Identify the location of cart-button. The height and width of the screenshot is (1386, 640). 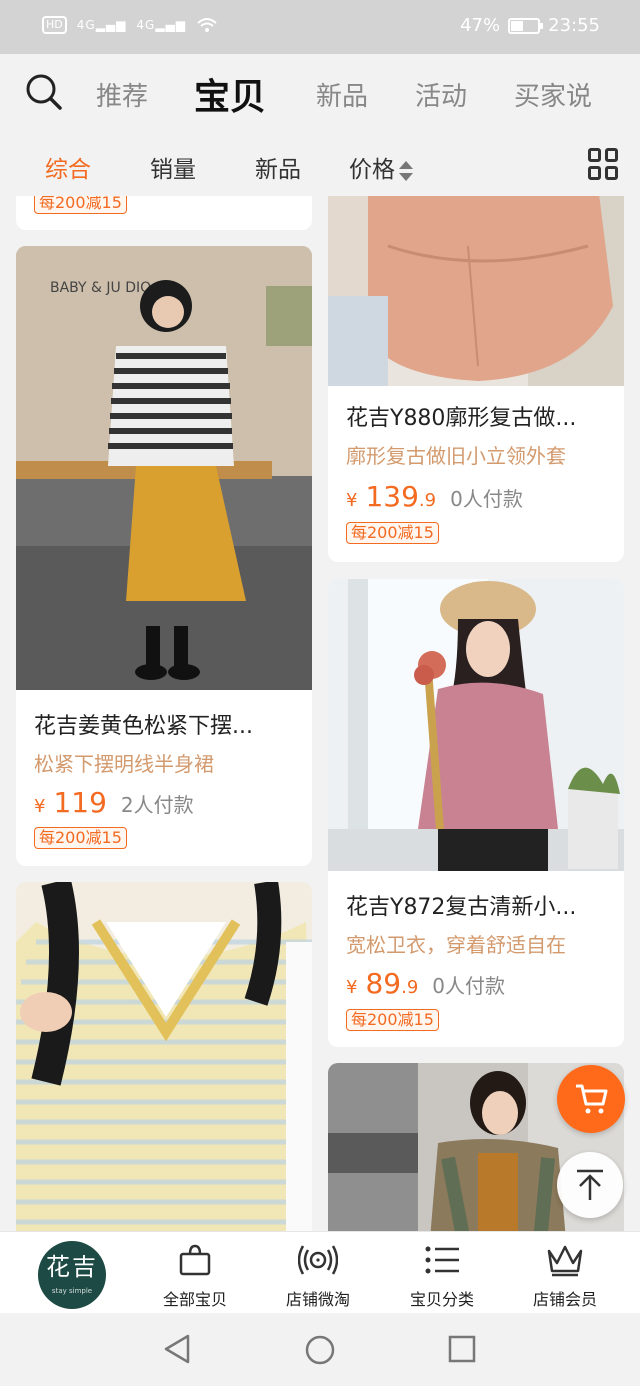
(591, 1099).